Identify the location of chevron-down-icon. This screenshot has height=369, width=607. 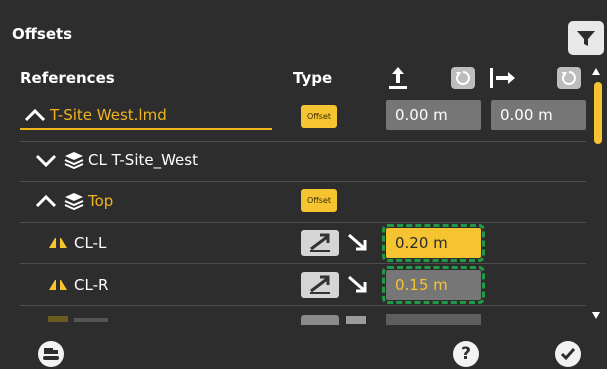
(46, 160).